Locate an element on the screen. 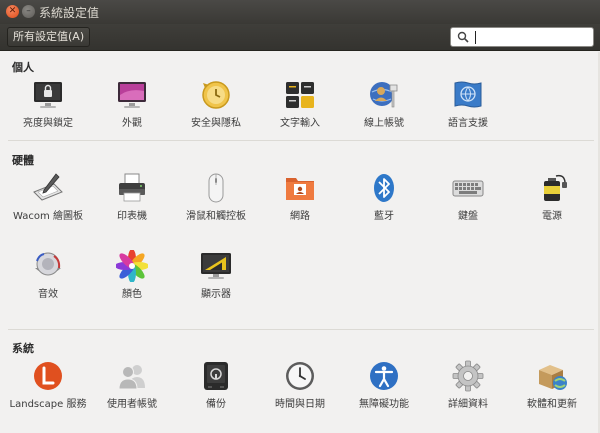 This screenshot has width=600, height=433. settings-item-software-updates: 軟體和更新 is located at coordinates (552, 396).